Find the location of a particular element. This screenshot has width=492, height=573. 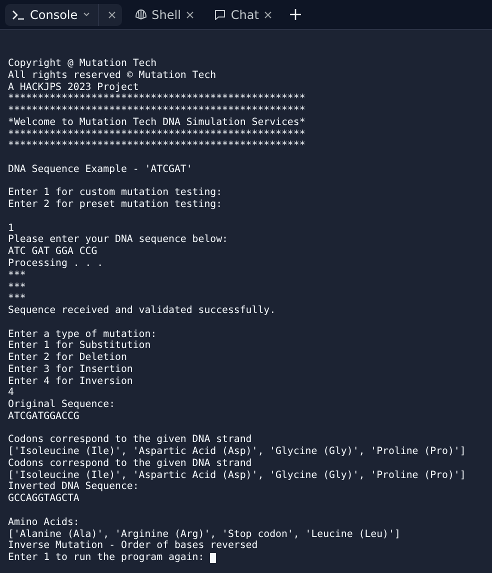

output-line: GCCAGGTAGCTA is located at coordinates (44, 499).